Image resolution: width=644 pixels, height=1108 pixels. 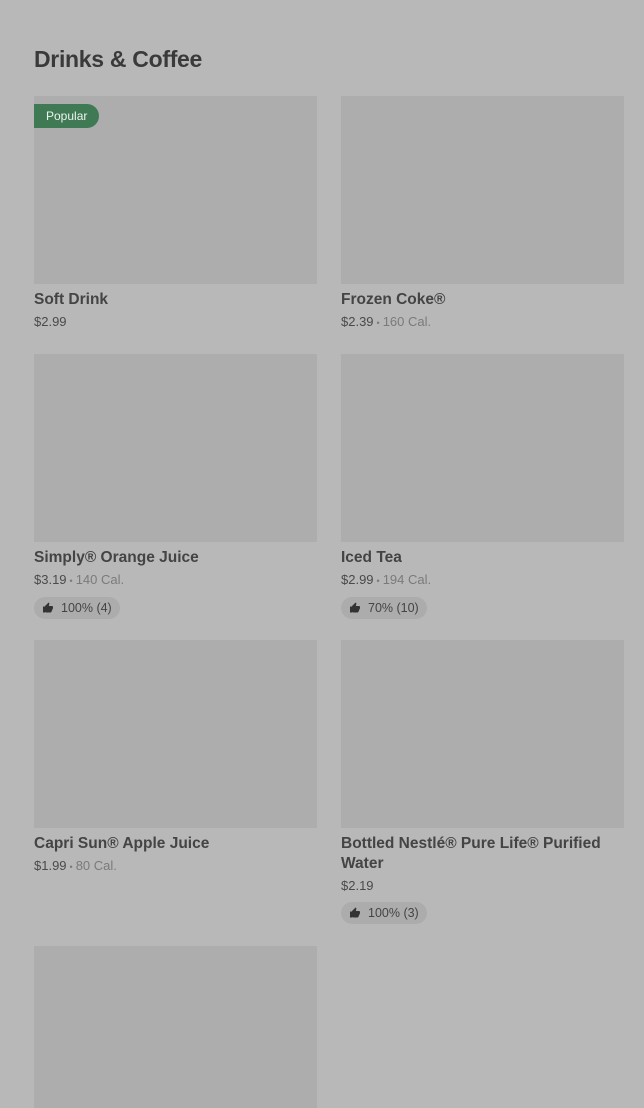 What do you see at coordinates (118, 59) in the screenshot?
I see `section-title: Drinks & Coffee` at bounding box center [118, 59].